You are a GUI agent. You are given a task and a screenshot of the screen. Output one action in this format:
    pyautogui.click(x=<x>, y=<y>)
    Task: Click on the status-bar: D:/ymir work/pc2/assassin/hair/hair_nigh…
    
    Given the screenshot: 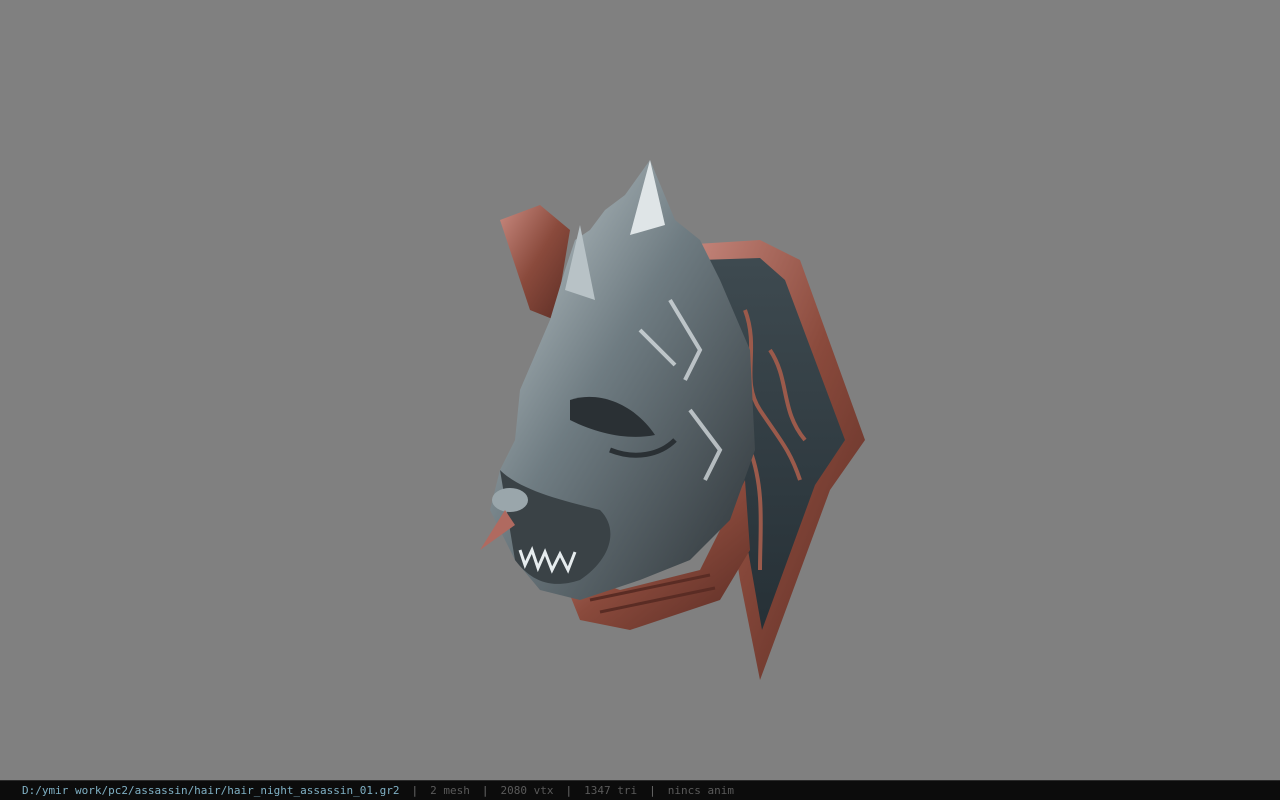 What is the action you would take?
    pyautogui.click(x=640, y=790)
    